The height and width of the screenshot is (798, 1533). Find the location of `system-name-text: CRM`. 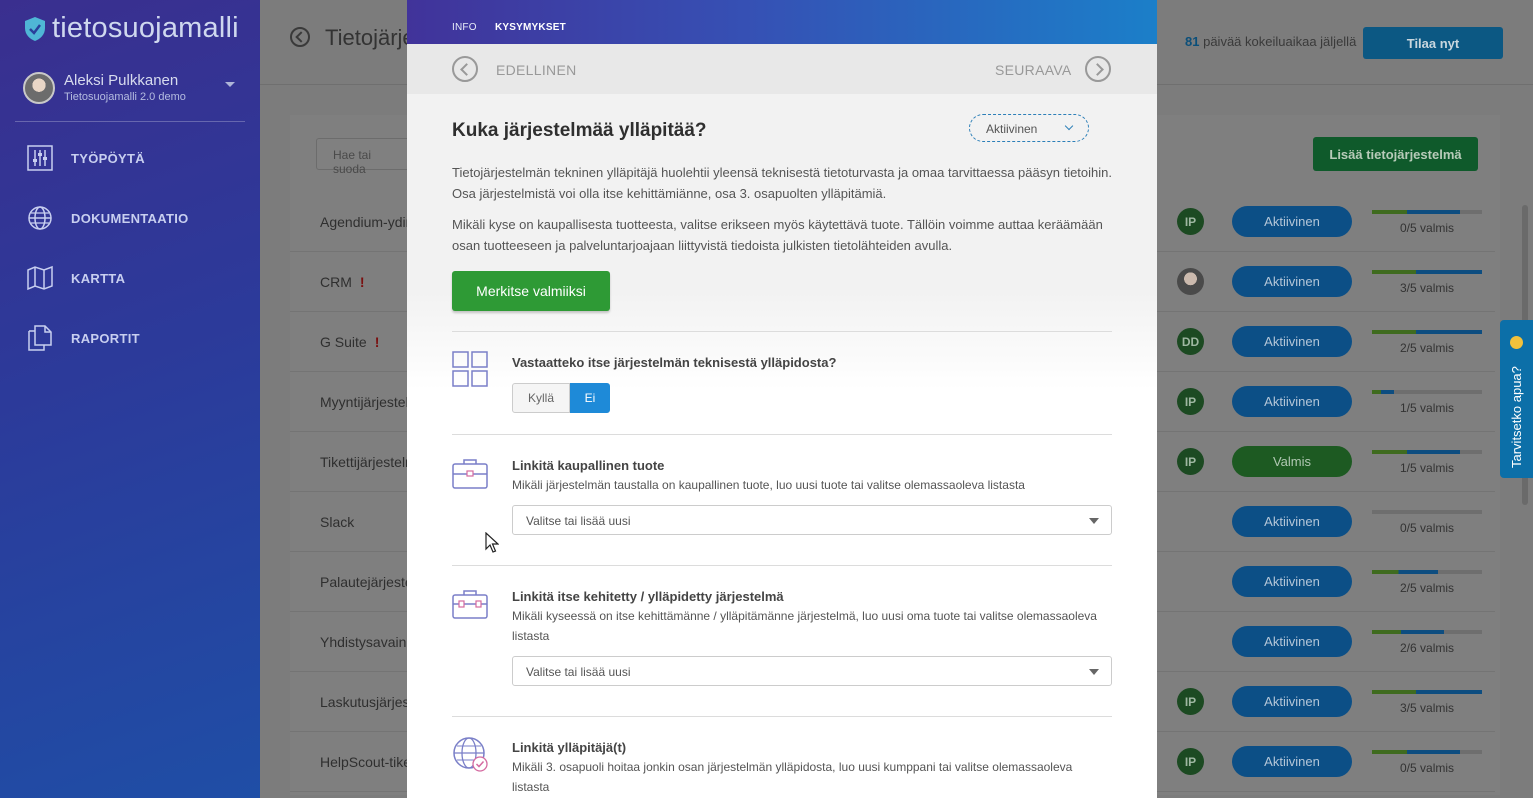

system-name-text: CRM is located at coordinates (336, 282).